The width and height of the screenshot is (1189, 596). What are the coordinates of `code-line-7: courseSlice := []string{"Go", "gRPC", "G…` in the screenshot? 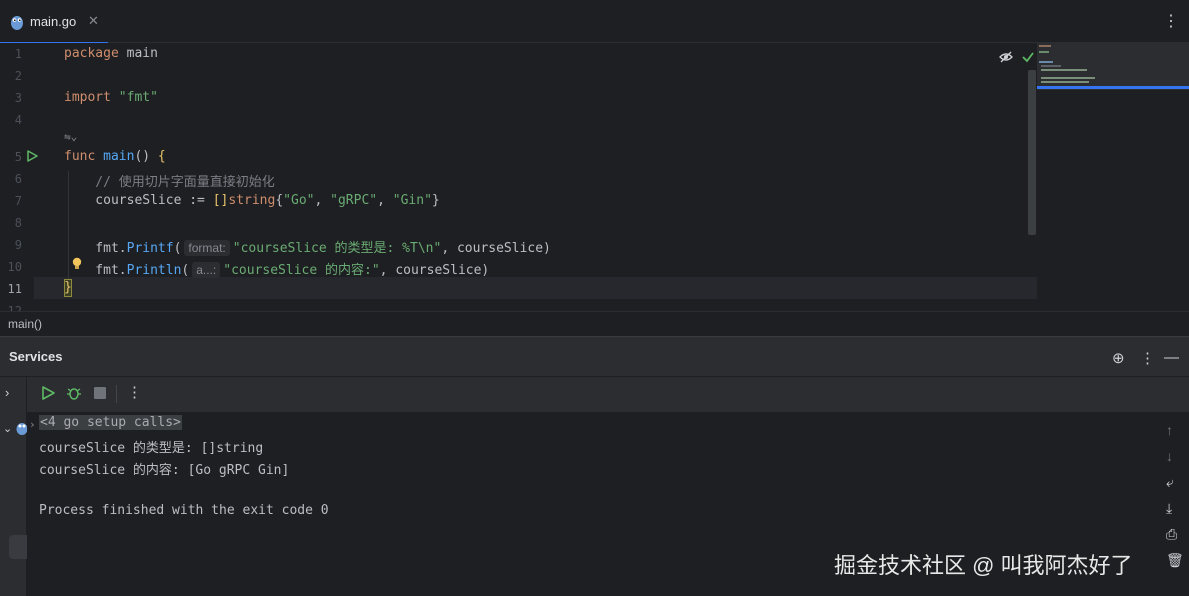 It's located at (252, 200).